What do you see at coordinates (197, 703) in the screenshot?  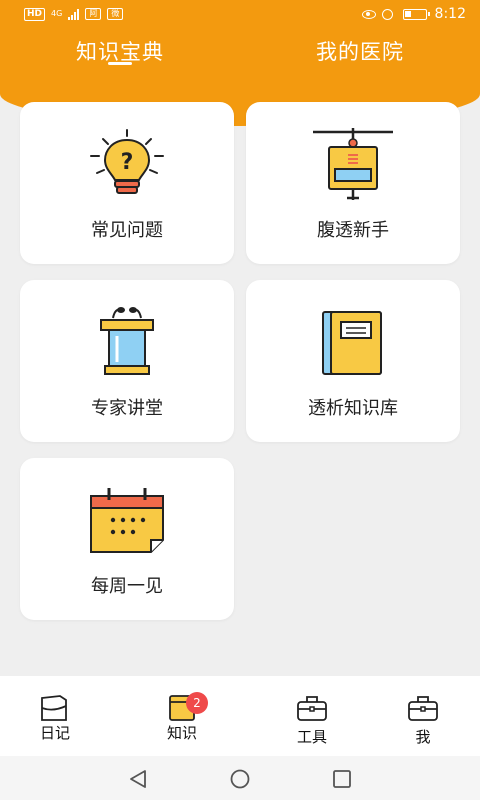 I see `notification-badge: 2` at bounding box center [197, 703].